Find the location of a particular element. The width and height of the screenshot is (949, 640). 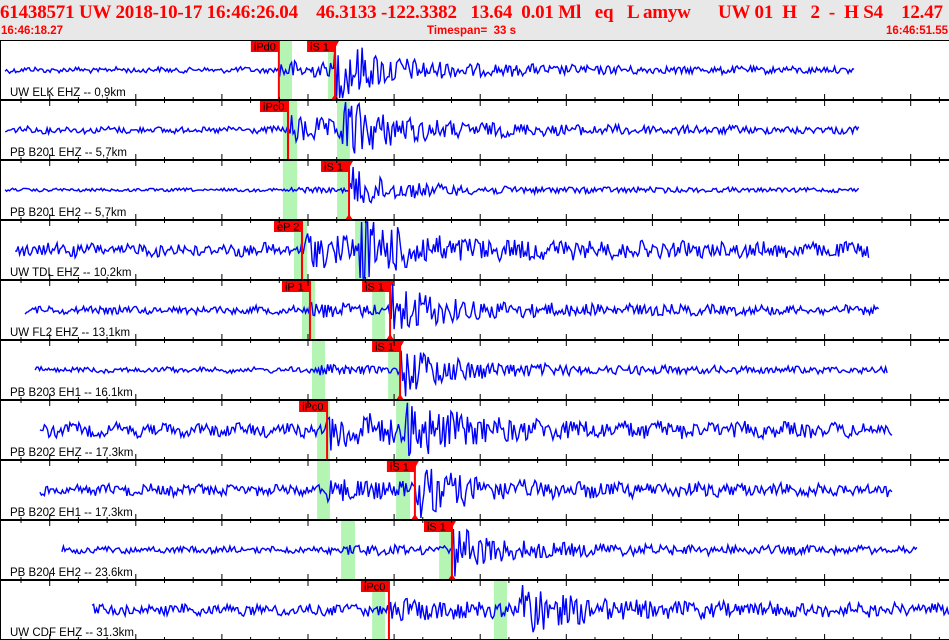

pick-label: iP 1 is located at coordinates (294, 288).